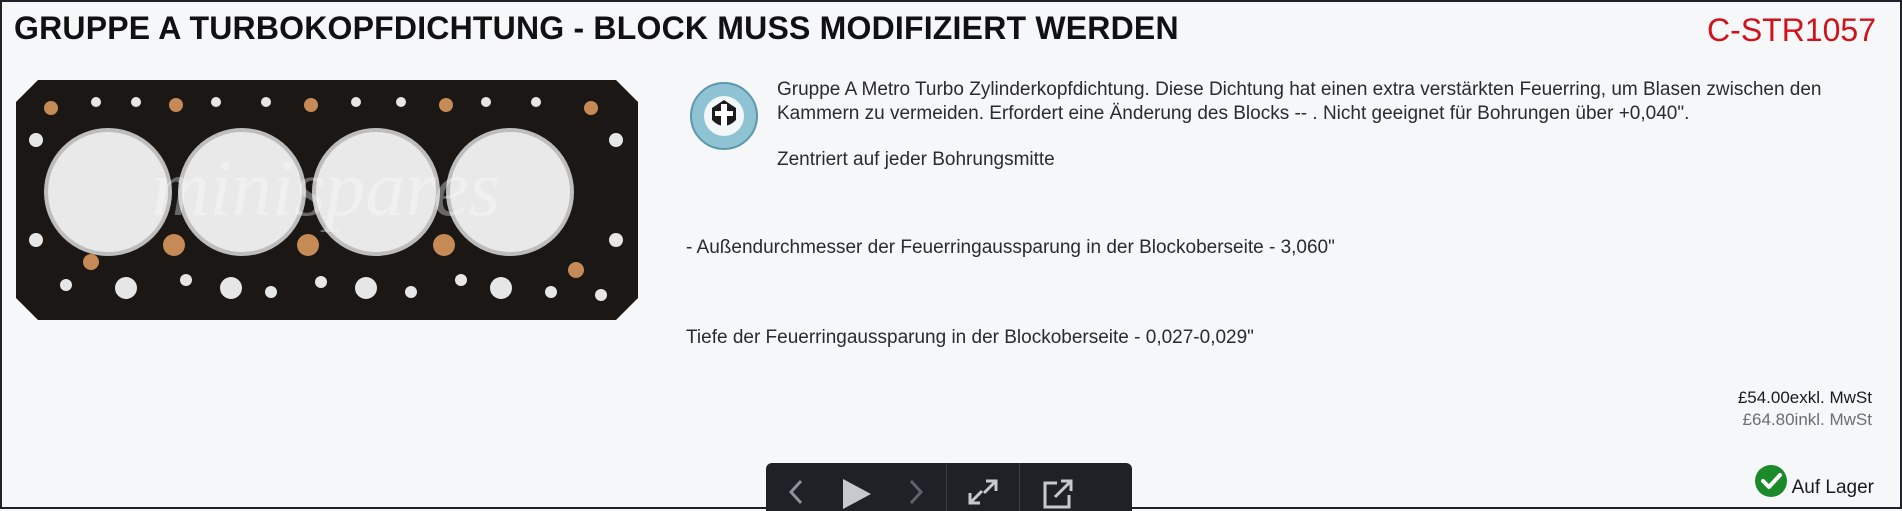  Describe the element at coordinates (916, 159) in the screenshot. I see `description-subtext: Zentriert auf jeder Bohrungsmitte` at that location.